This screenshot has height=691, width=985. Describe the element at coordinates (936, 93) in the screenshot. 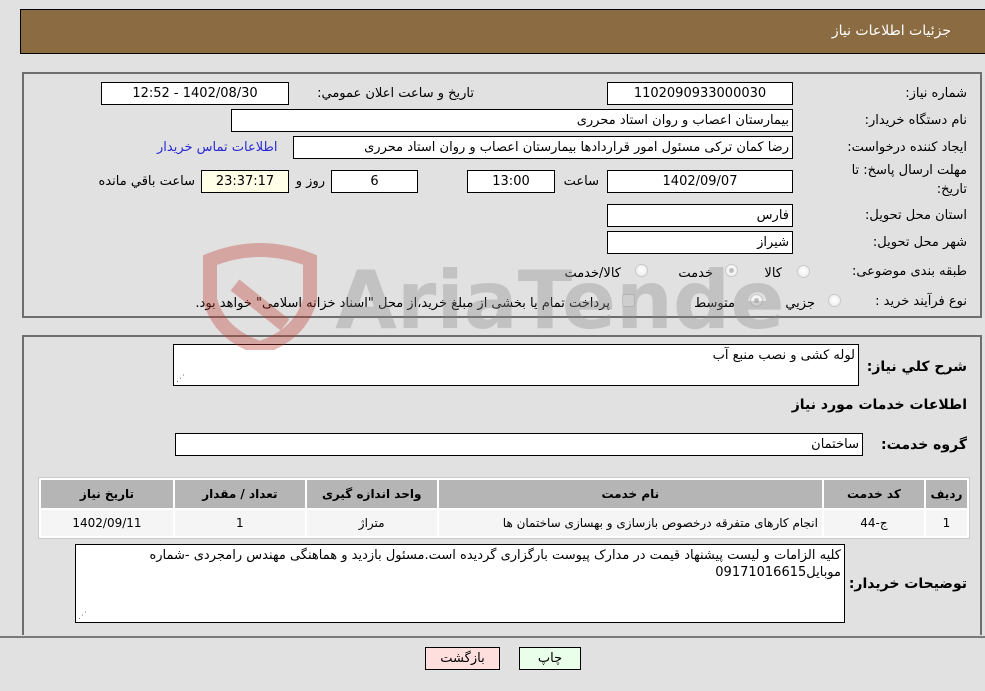

I see `need-number-label: شماره نیاز:` at that location.